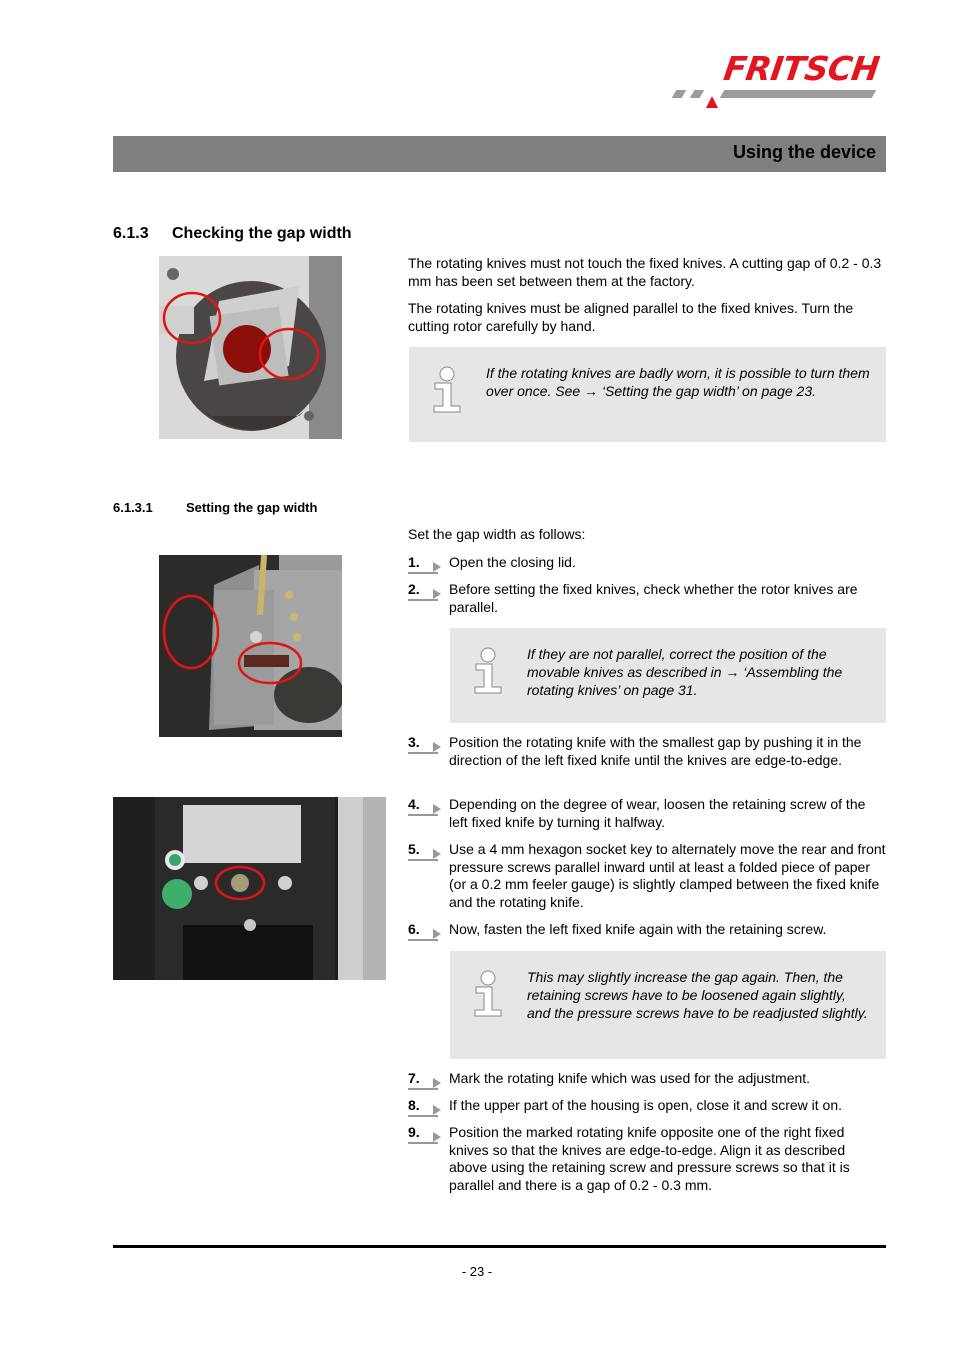  Describe the element at coordinates (131, 233) in the screenshot. I see `section-number: 6.1.3` at that location.